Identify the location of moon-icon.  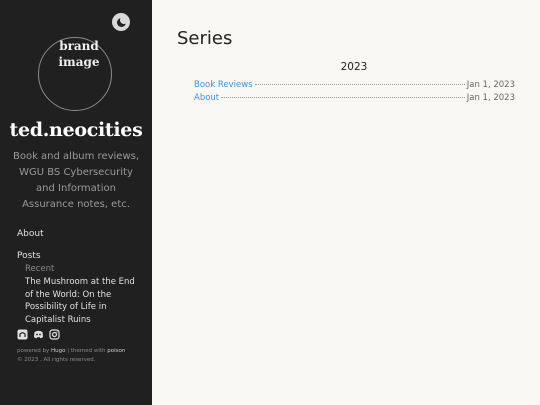
(122, 21).